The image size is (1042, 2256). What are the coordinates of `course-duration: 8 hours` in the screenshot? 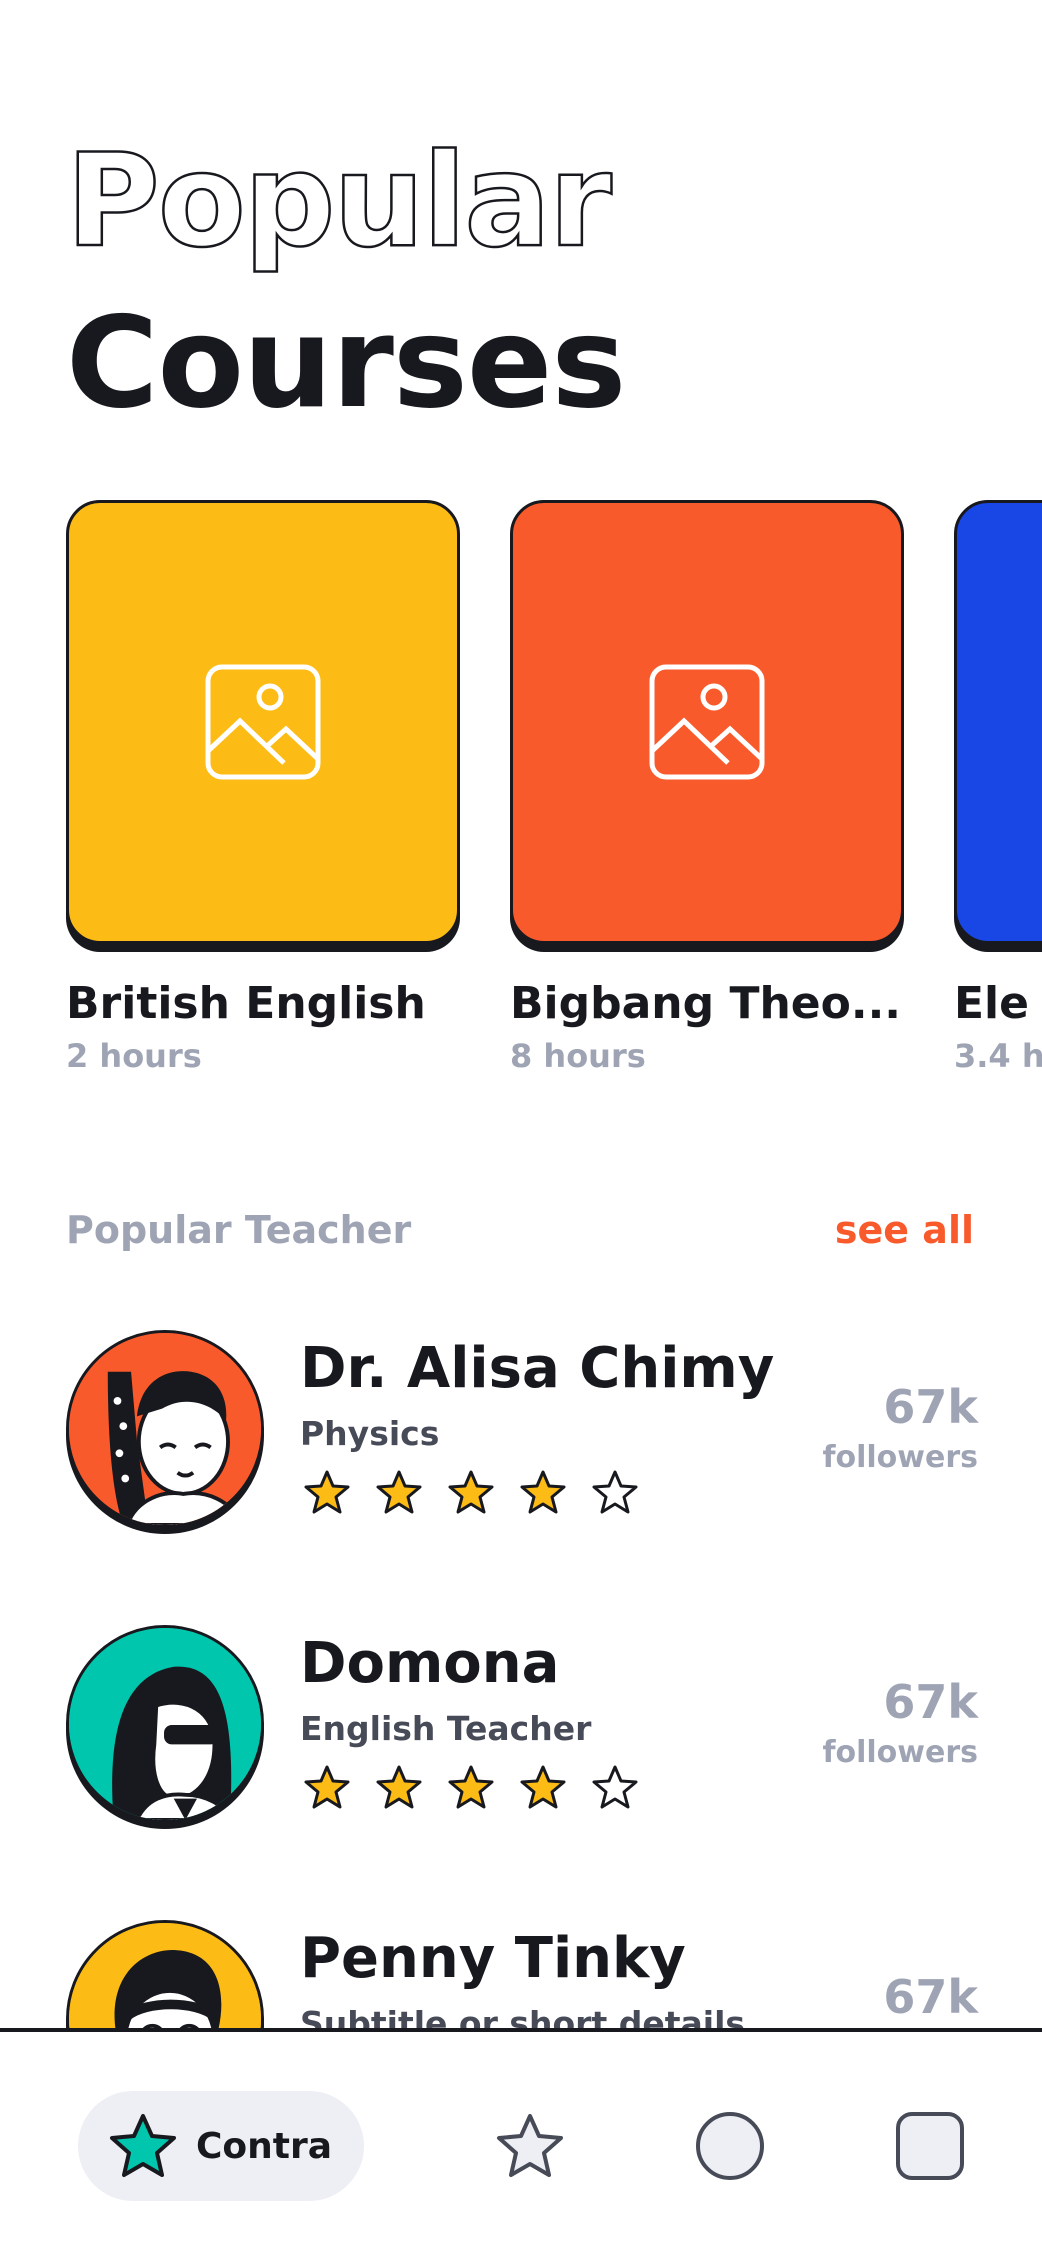 It's located at (578, 1056).